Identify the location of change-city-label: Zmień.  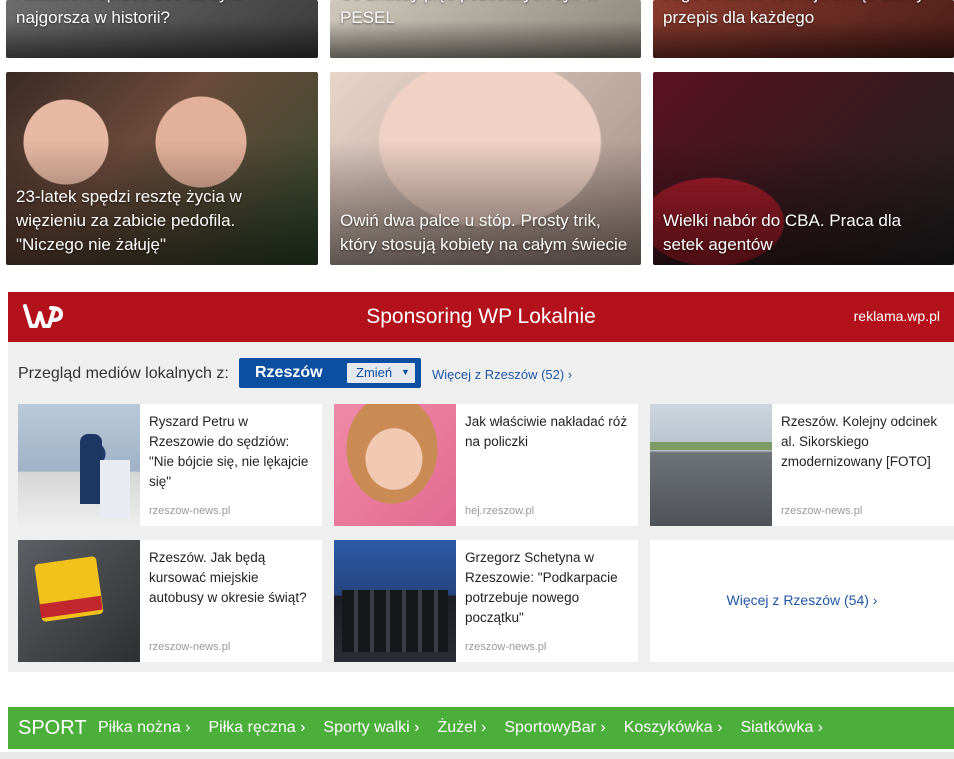
(374, 372).